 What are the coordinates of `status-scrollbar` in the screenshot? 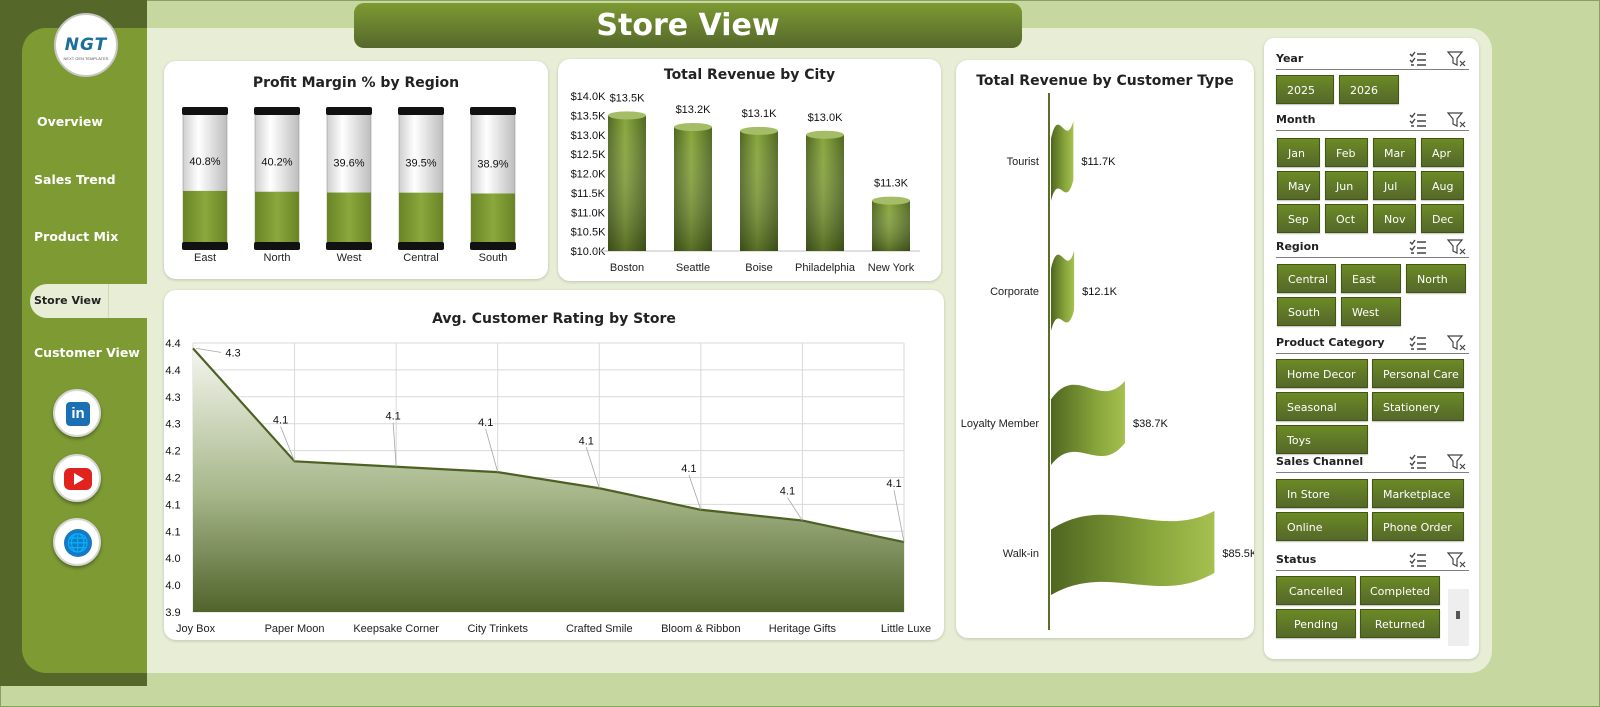 It's located at (1458, 617).